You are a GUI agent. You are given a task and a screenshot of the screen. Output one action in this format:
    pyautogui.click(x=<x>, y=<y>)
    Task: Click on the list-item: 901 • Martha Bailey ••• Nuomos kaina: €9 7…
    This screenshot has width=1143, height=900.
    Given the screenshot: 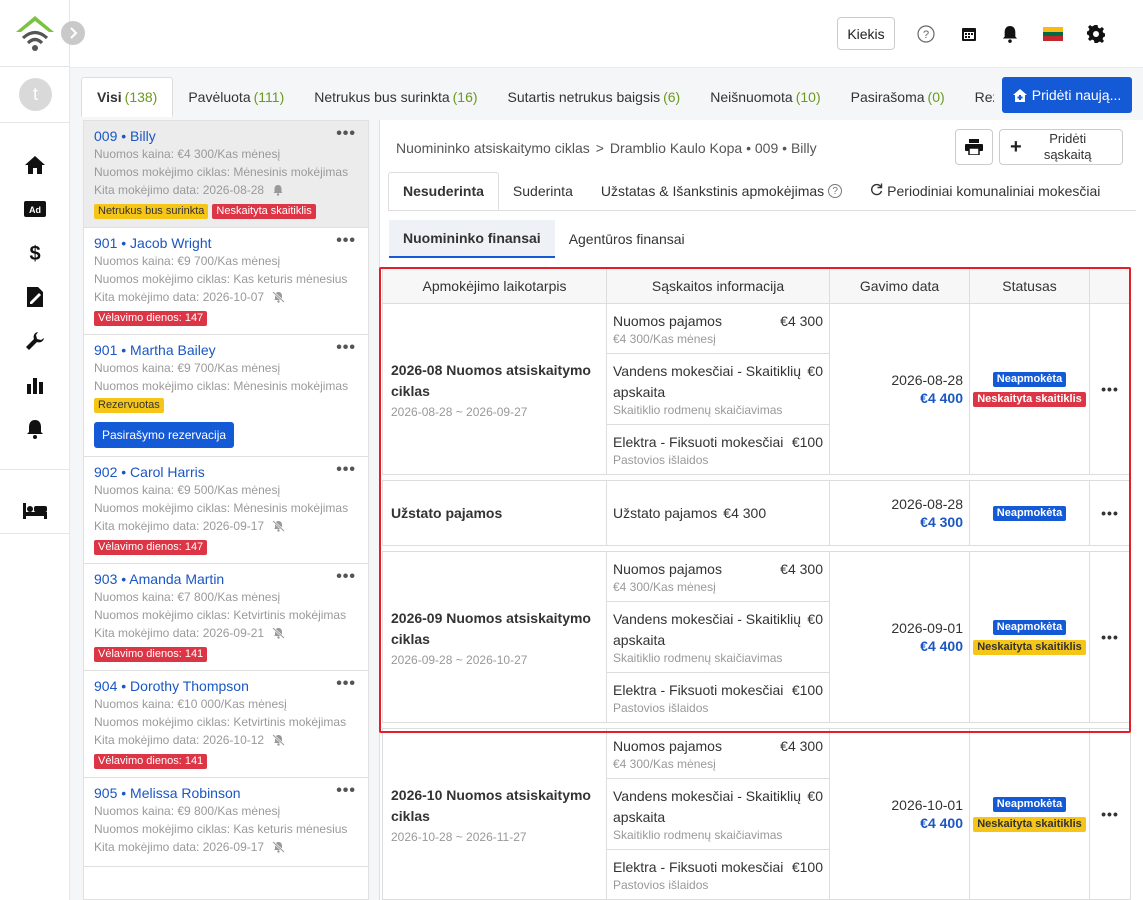 What is the action you would take?
    pyautogui.click(x=226, y=396)
    